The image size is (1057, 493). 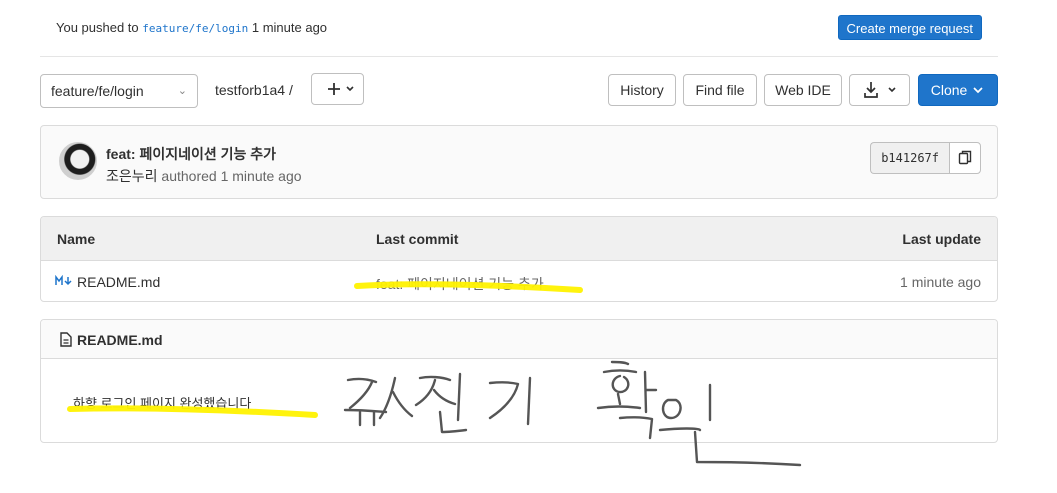 I want to click on history-button: History, so click(x=642, y=90).